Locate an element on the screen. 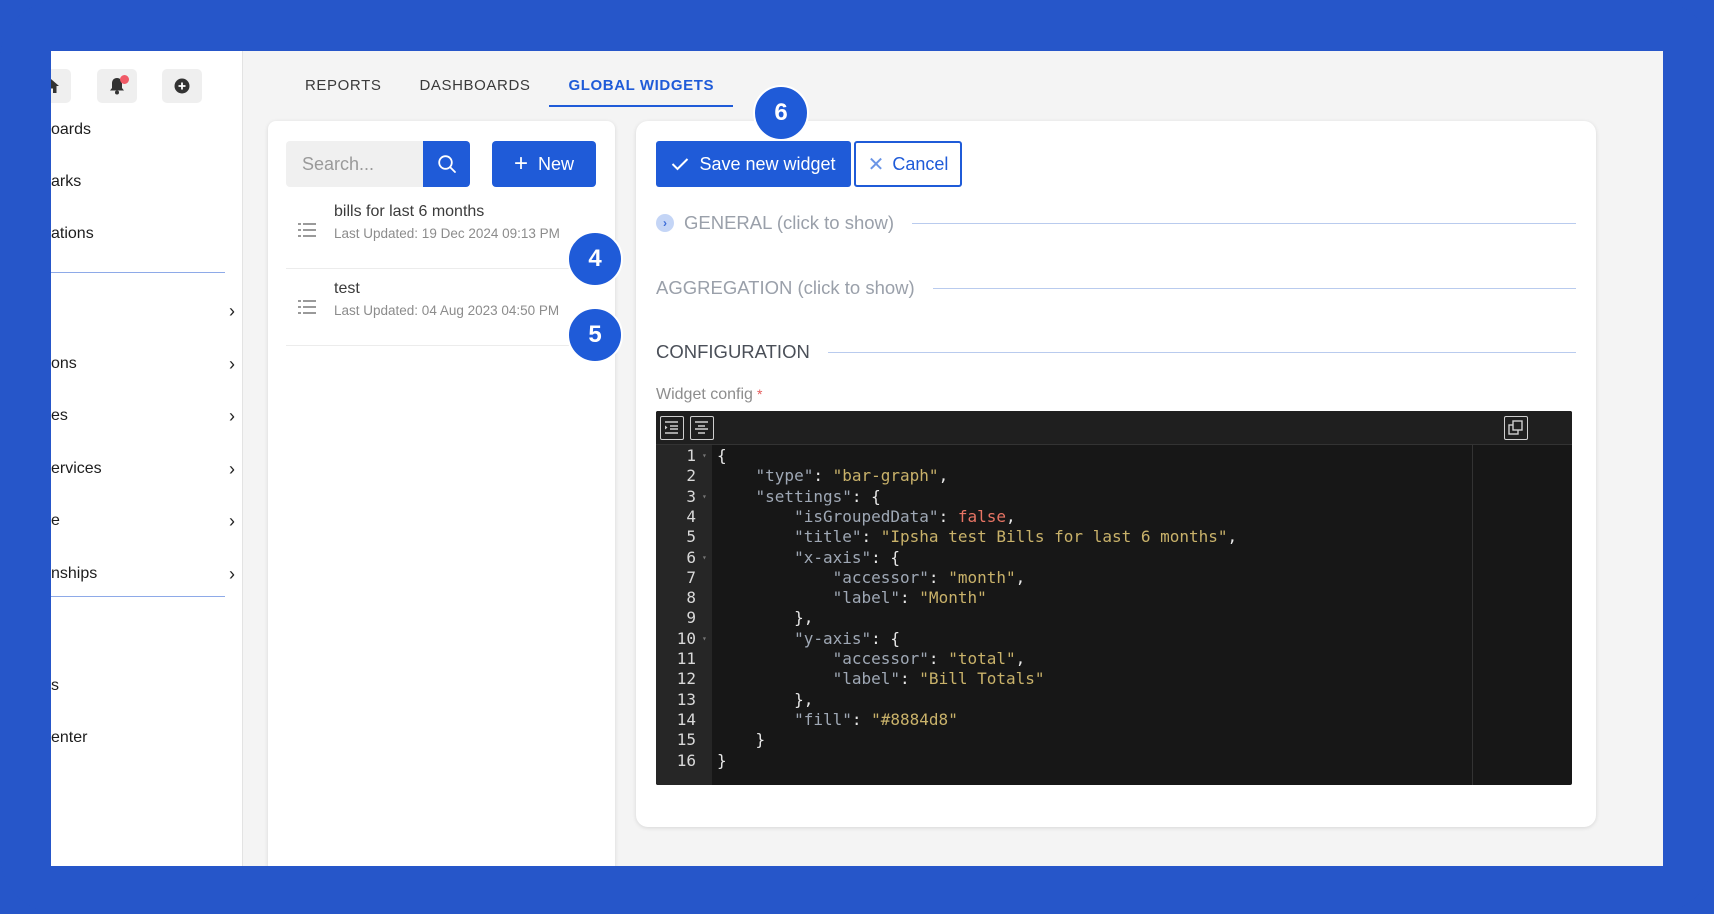 The height and width of the screenshot is (914, 1714). code-line: 4 "isGroupedData": false, is located at coordinates (1114, 516).